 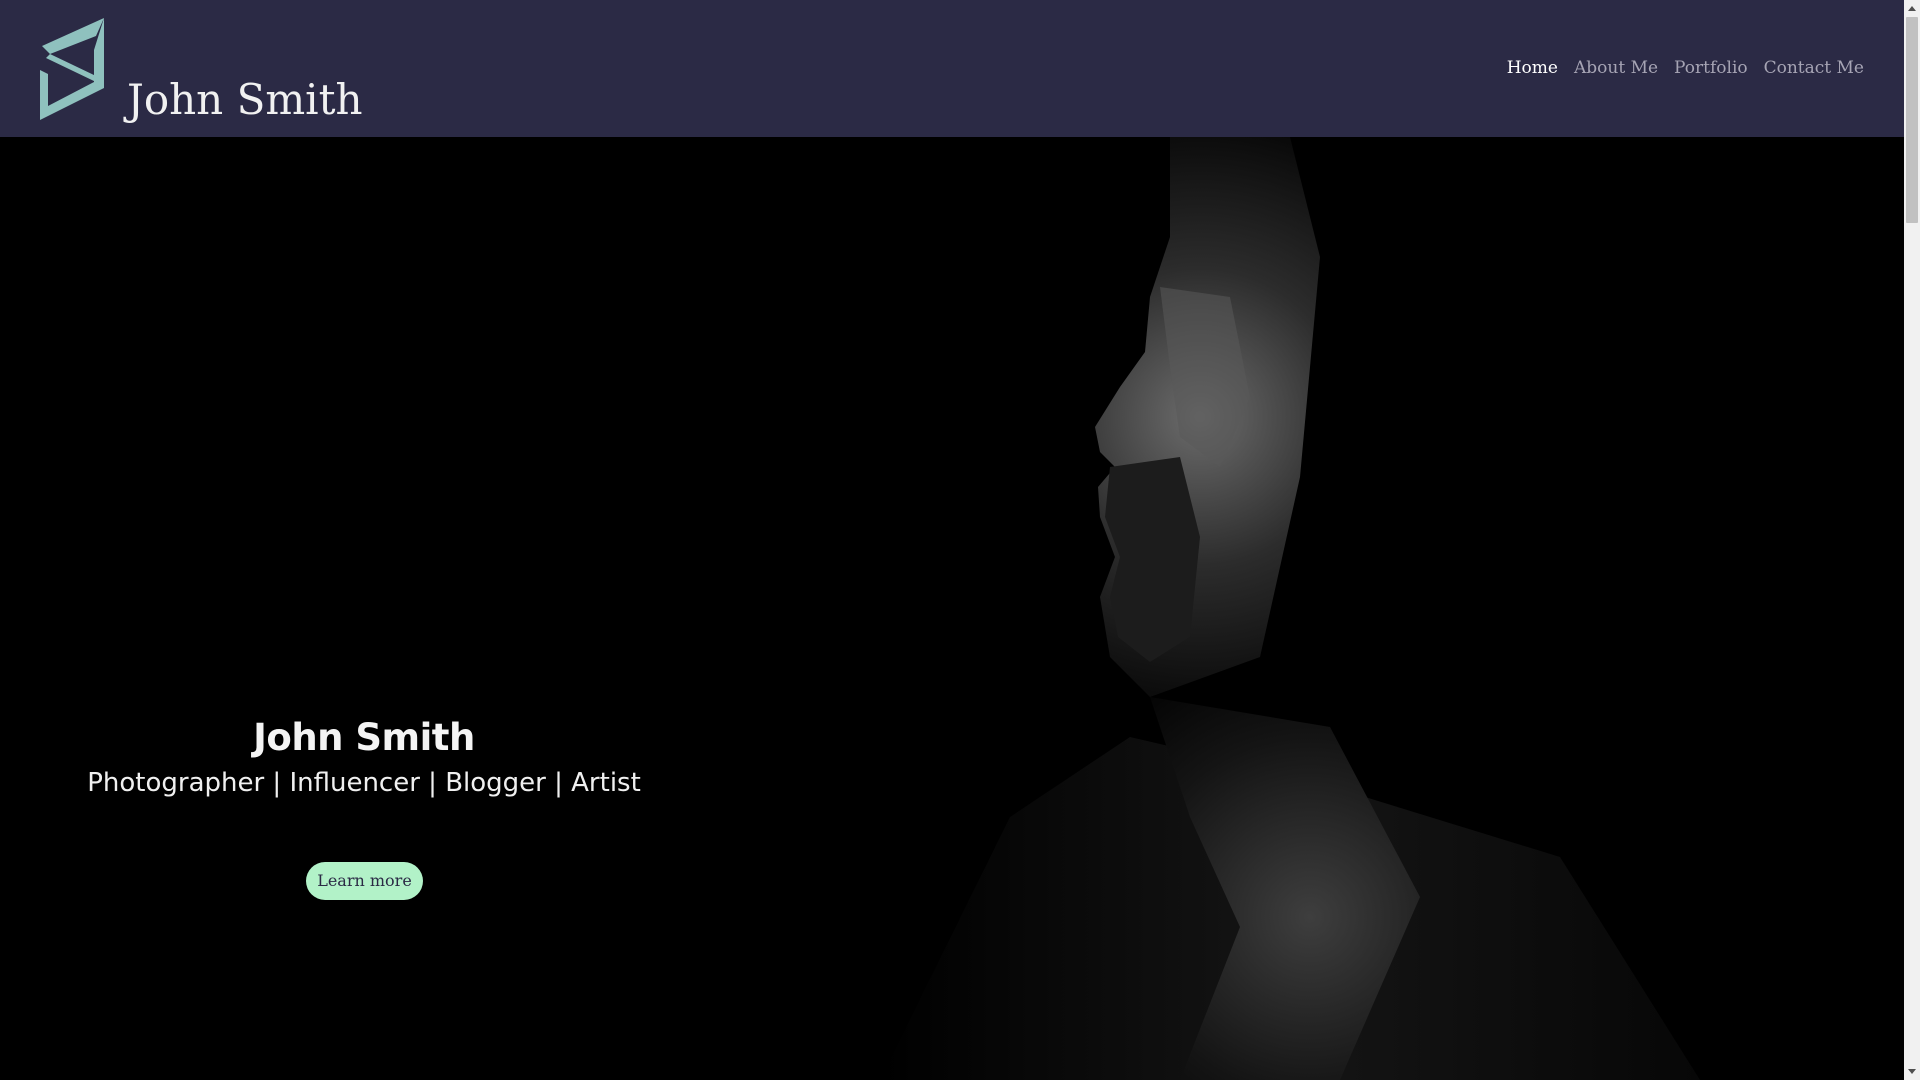 What do you see at coordinates (73, 70) in the screenshot?
I see `logo-icon` at bounding box center [73, 70].